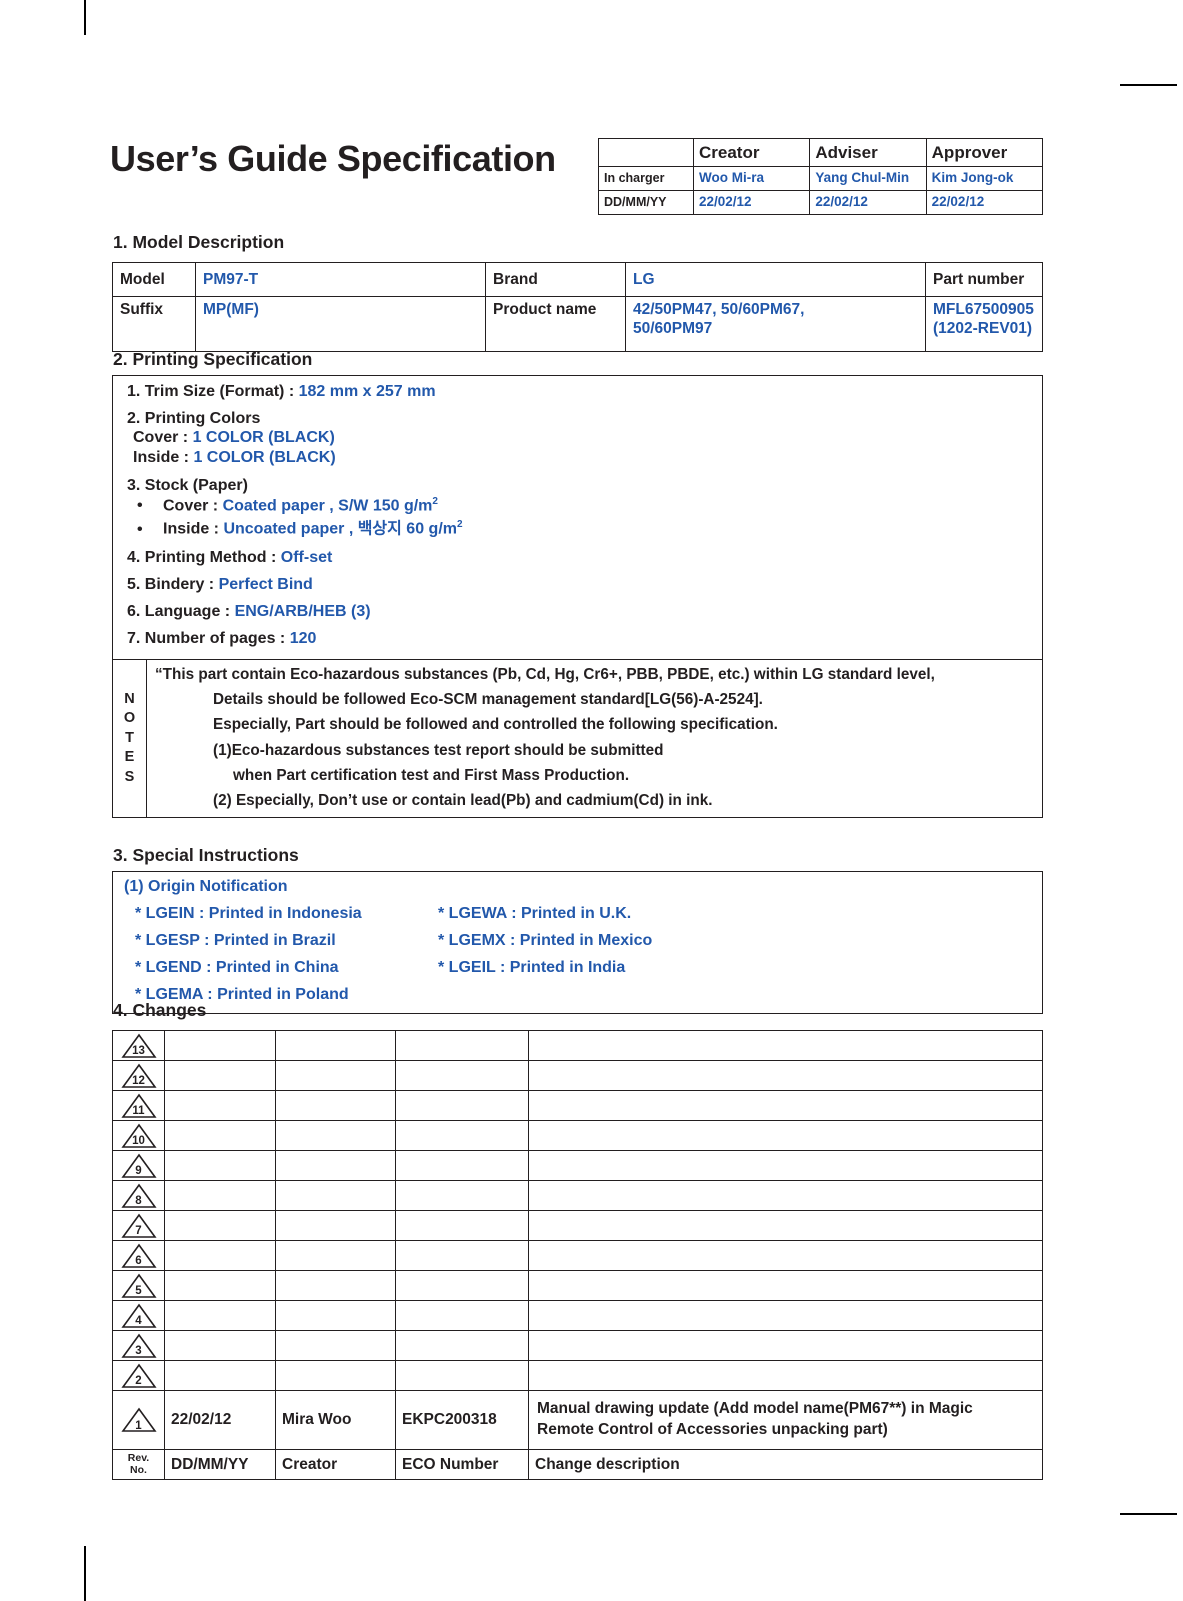 The width and height of the screenshot is (1183, 1601). What do you see at coordinates (220, 1464) in the screenshot?
I see `changes-footer-date: DD/MM/YY` at bounding box center [220, 1464].